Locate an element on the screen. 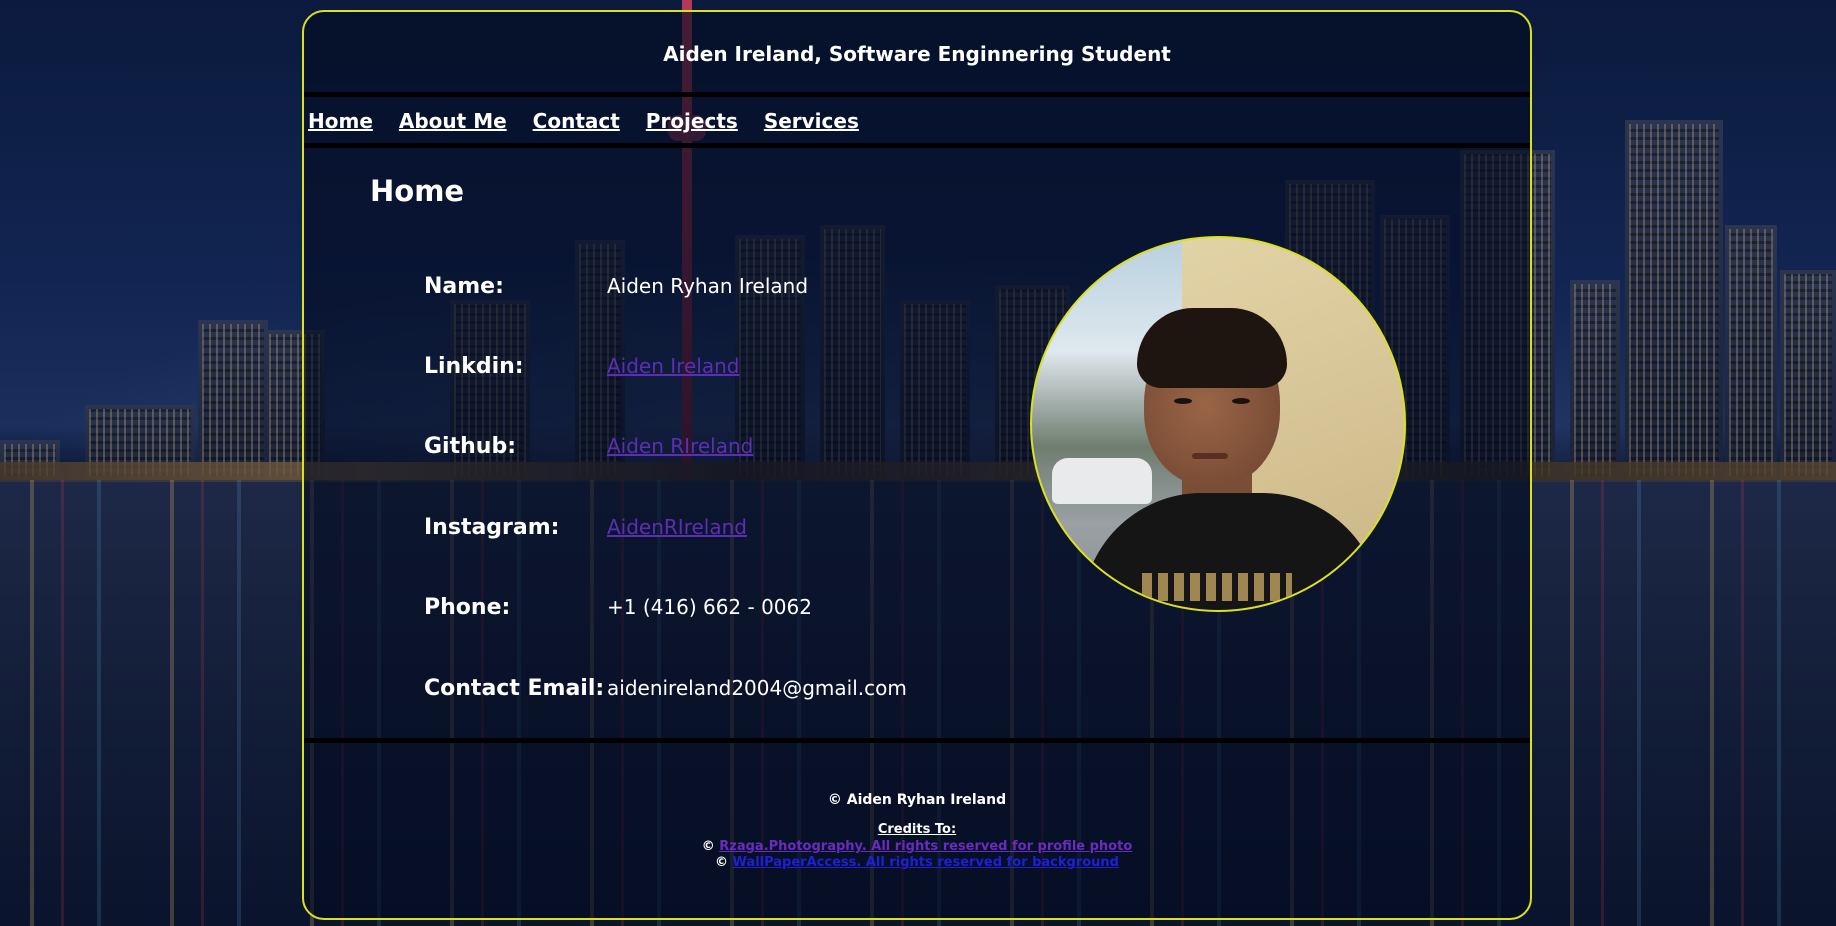  phone-value: +1 (416) 662 - 0062 is located at coordinates (709, 607).